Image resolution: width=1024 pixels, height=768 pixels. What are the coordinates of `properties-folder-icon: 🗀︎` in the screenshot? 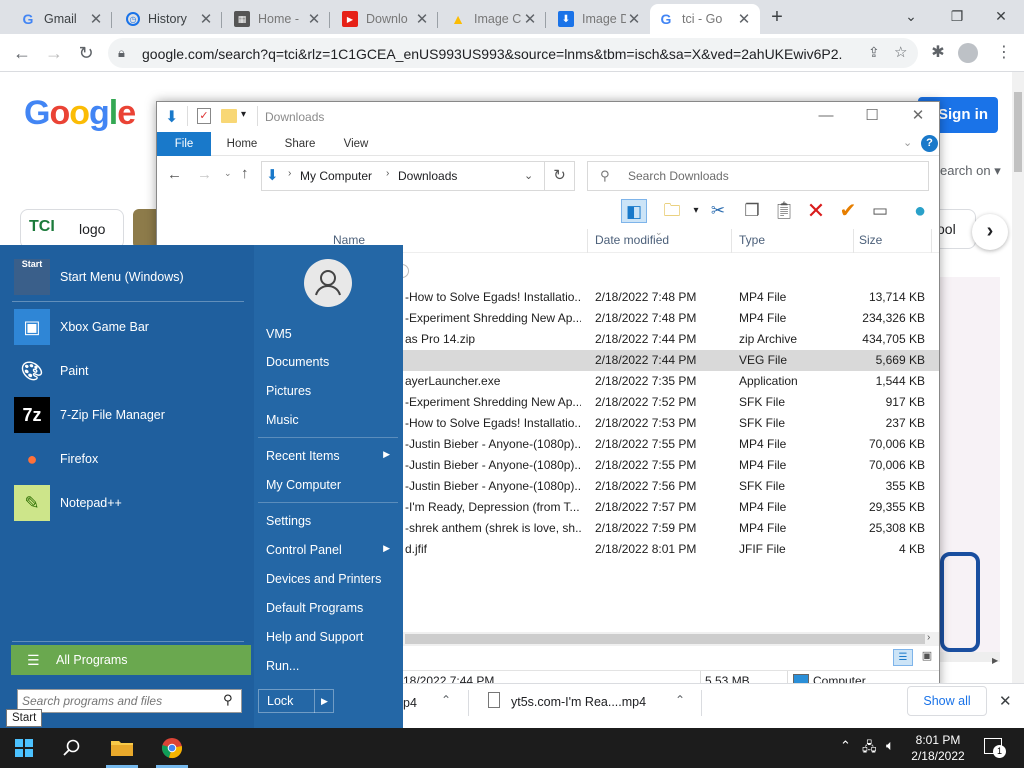 It's located at (672, 211).